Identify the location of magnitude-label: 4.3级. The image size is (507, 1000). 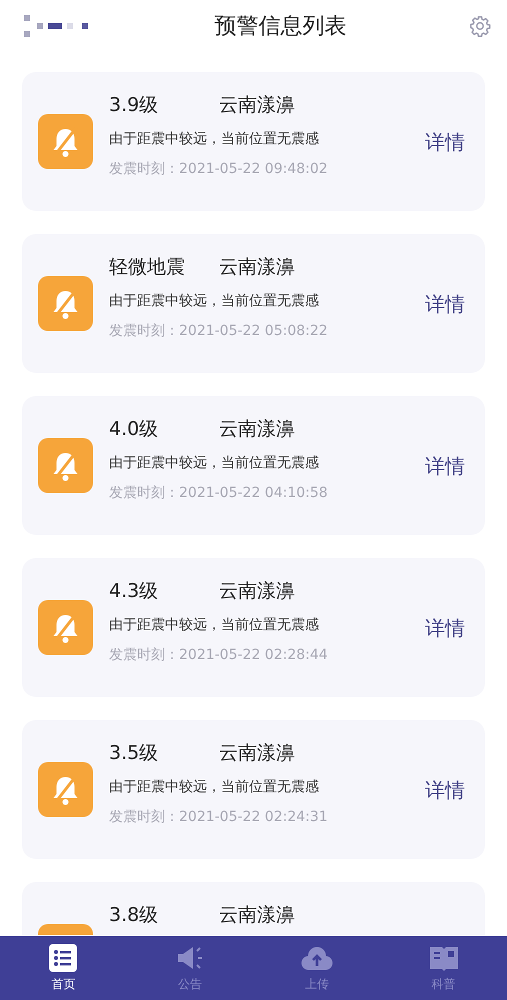
(134, 591).